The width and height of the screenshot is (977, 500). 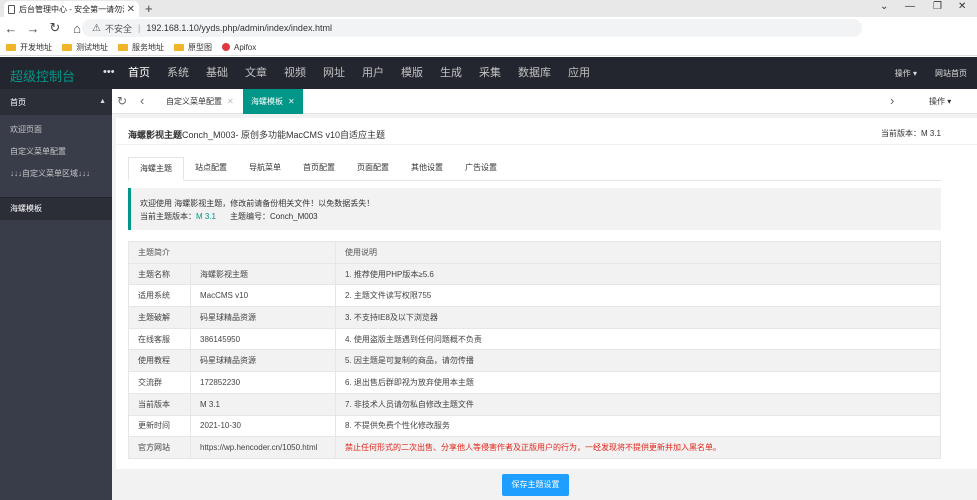 What do you see at coordinates (273, 101) in the screenshot?
I see `tab-conch-template: 海螺模板 ✕` at bounding box center [273, 101].